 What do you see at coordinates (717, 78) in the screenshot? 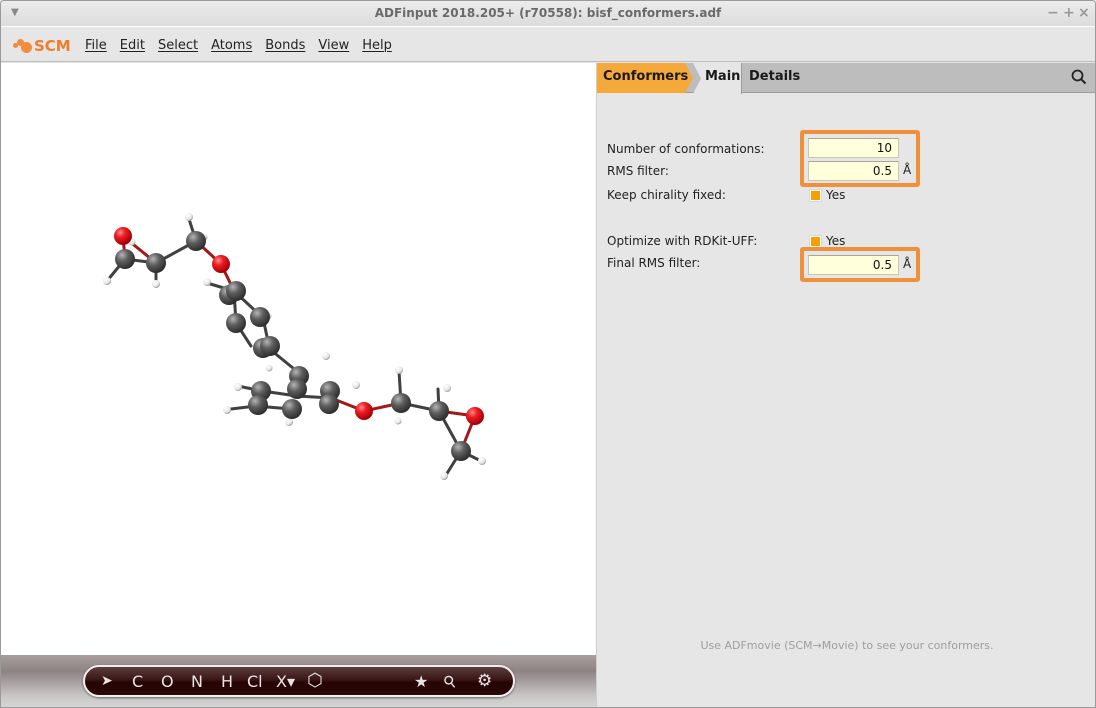
I see `tab-main: Main` at bounding box center [717, 78].